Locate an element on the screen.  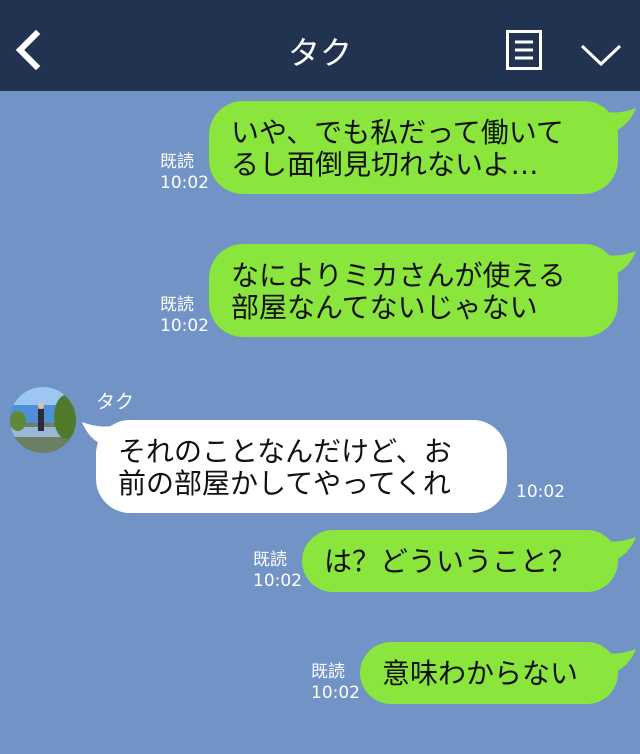
collapse-button is located at coordinates (601, 54).